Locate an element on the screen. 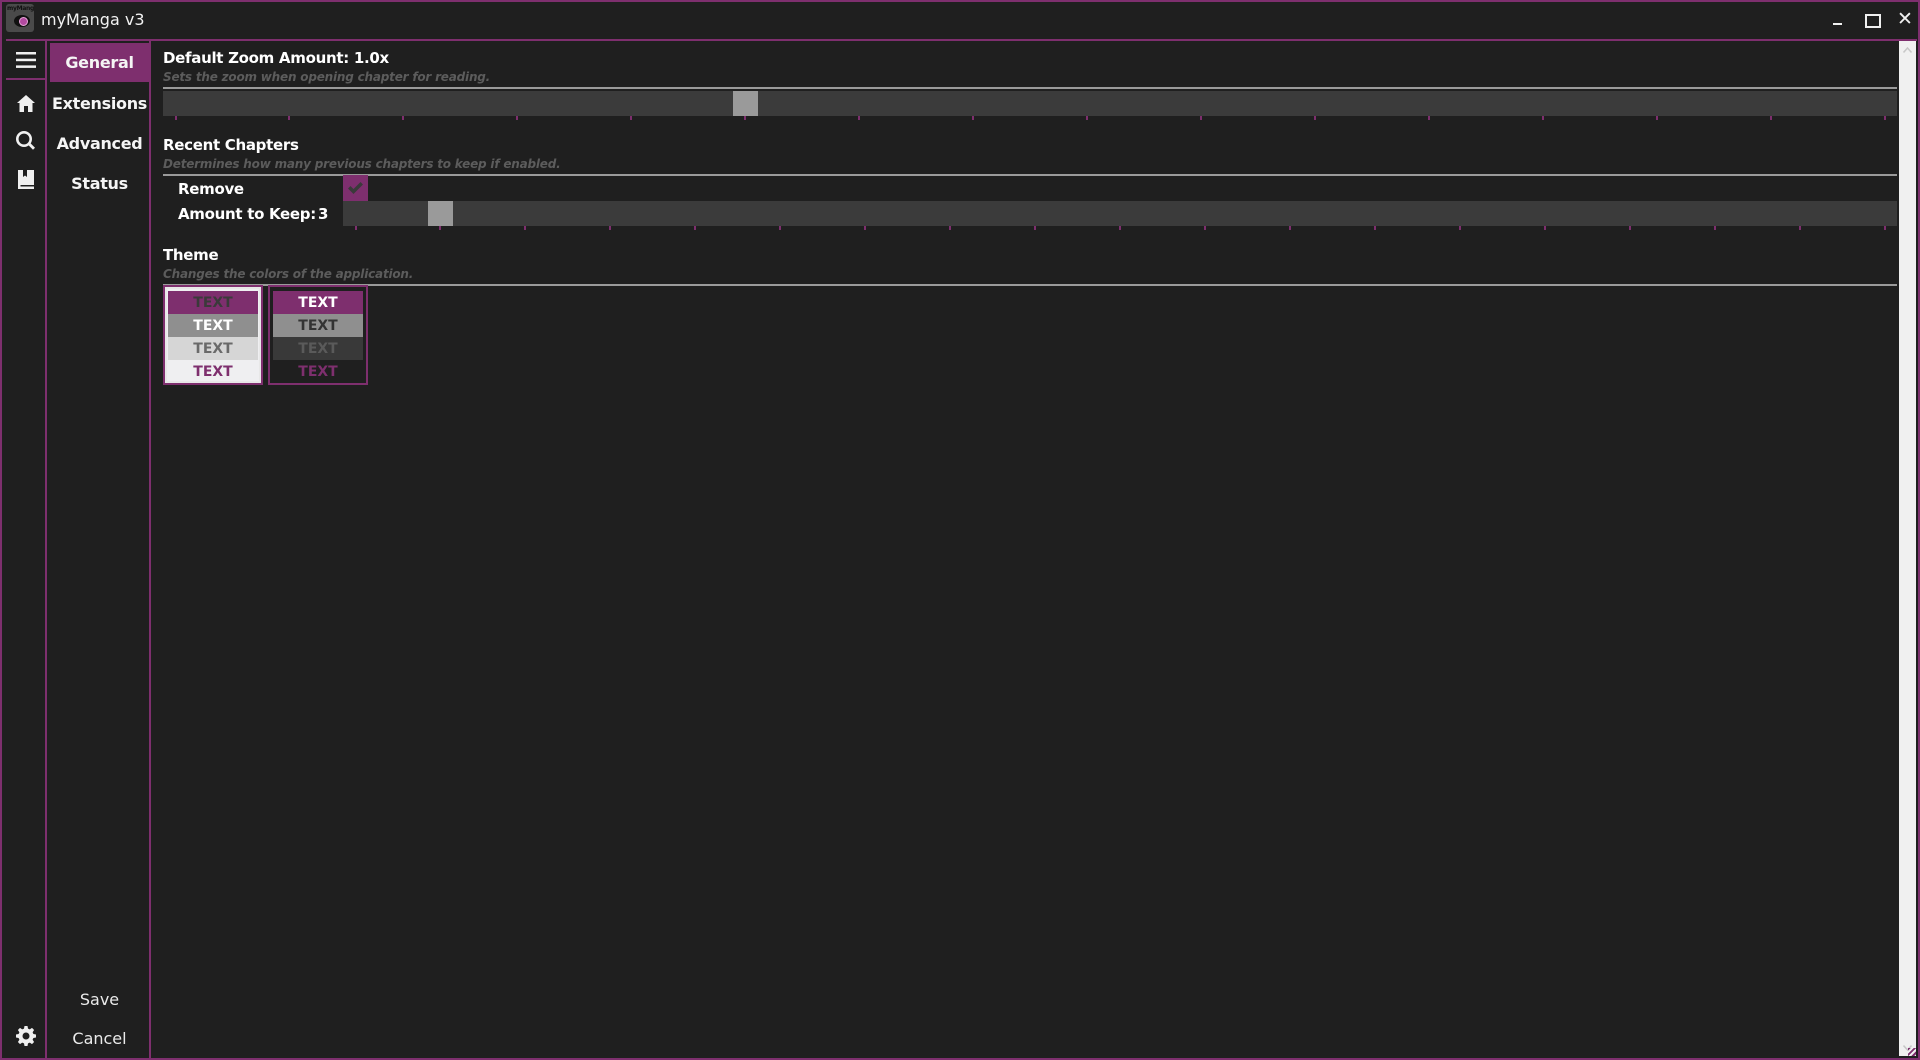  save-button: Save is located at coordinates (99, 999).